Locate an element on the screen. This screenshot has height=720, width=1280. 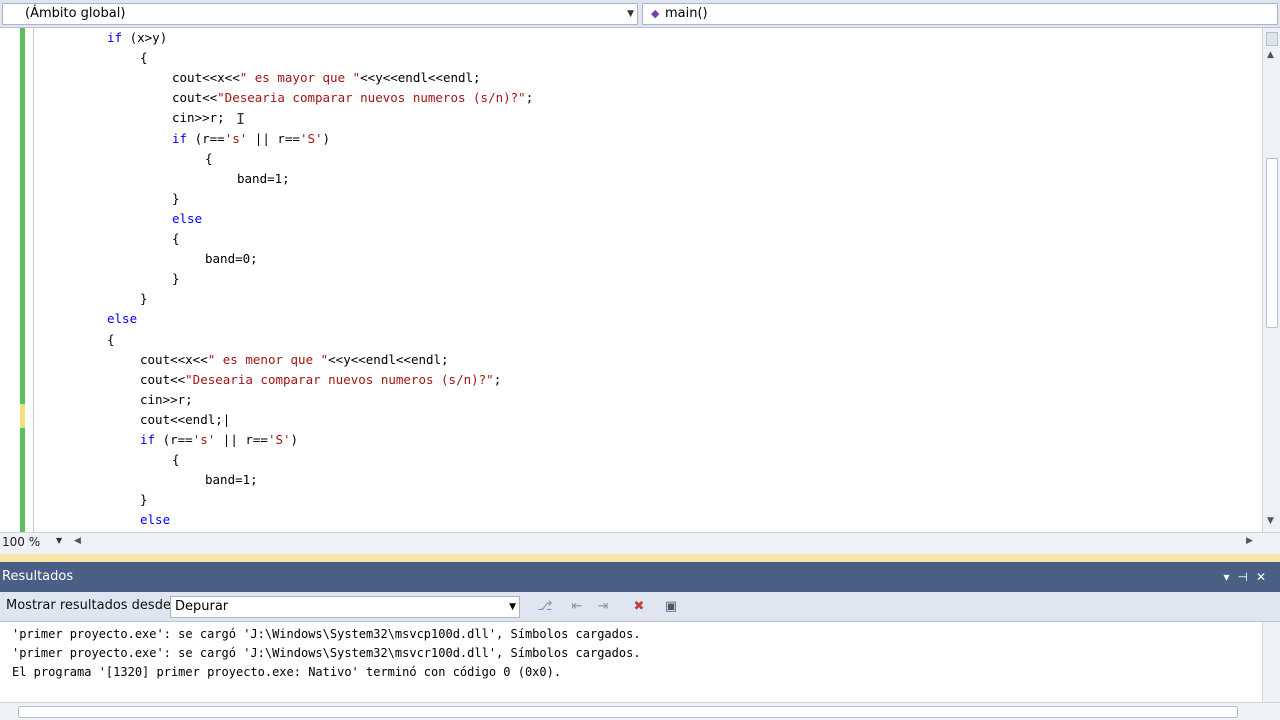
code-token: (x>y) is located at coordinates (145, 37).